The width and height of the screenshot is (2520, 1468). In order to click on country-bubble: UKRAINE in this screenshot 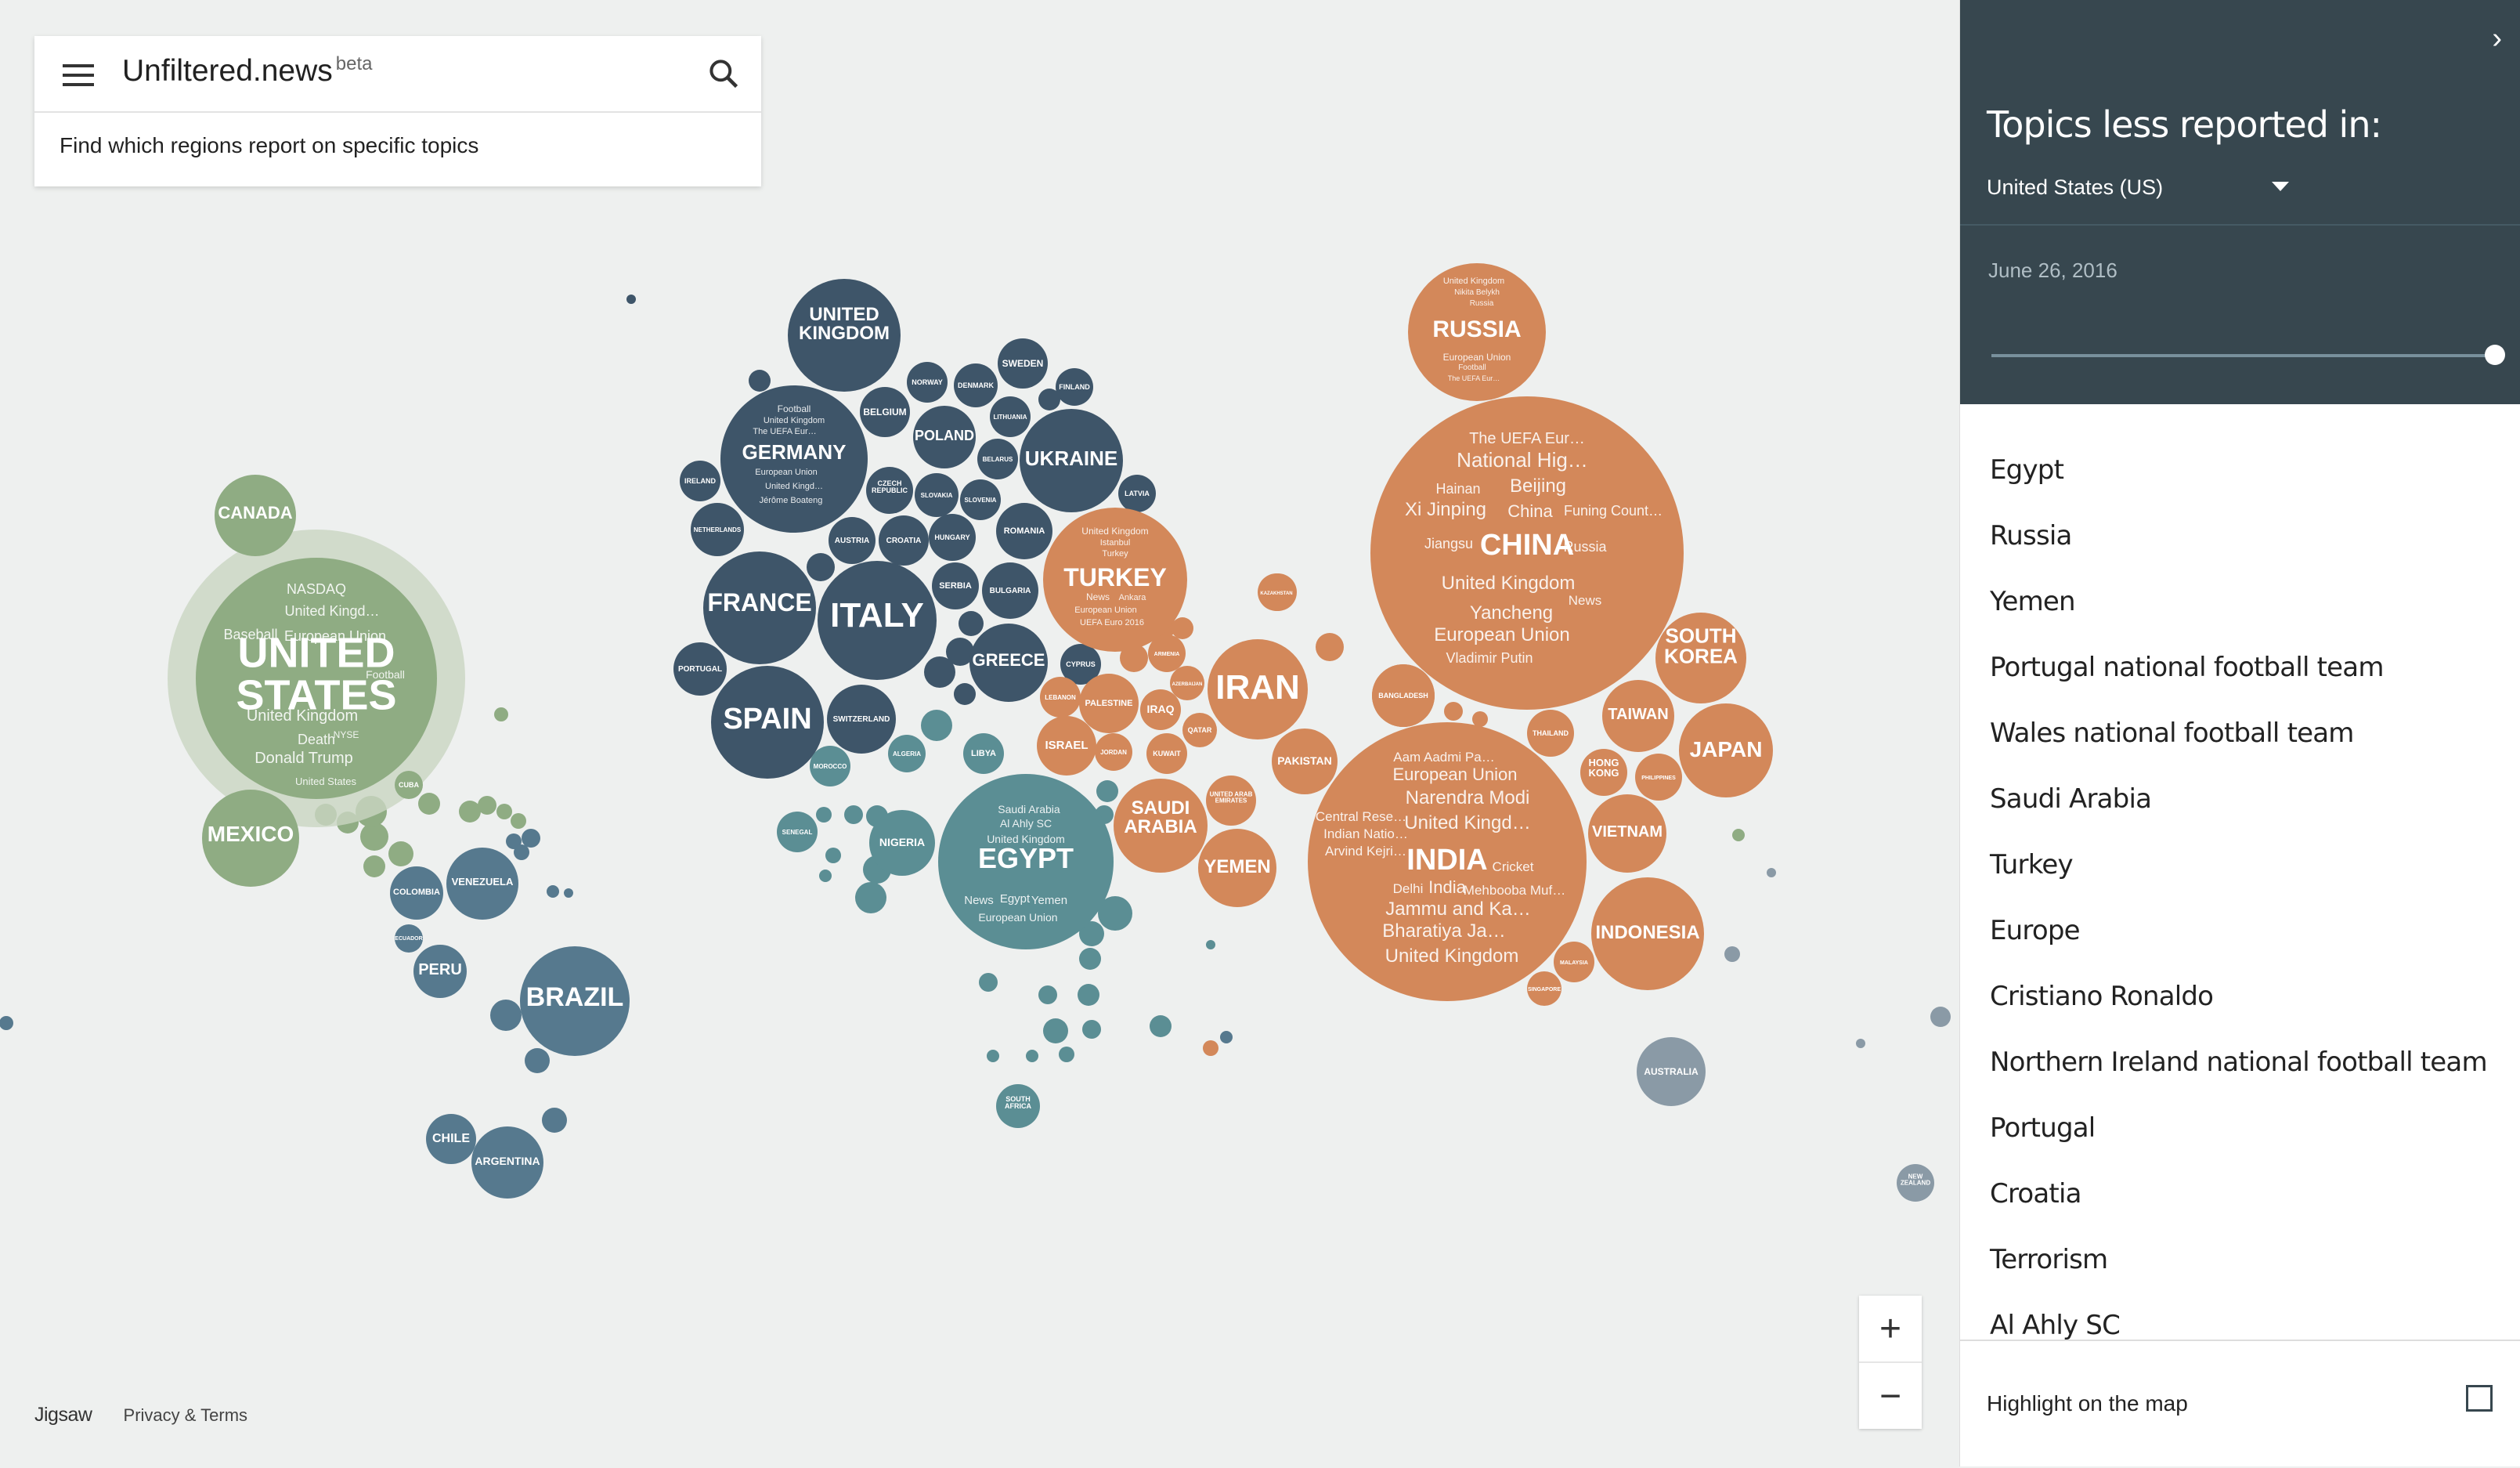, I will do `click(1071, 460)`.